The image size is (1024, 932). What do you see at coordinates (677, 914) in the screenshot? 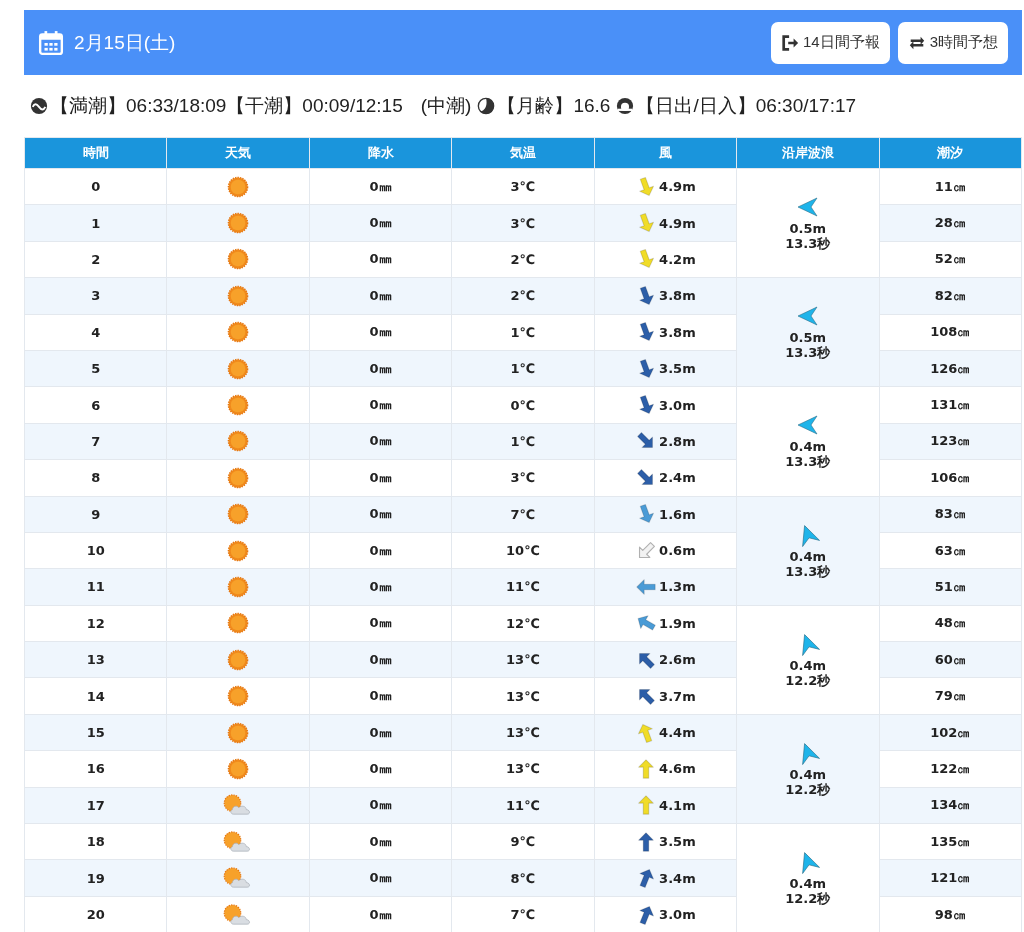
I see `wind-speed: 3.0m` at bounding box center [677, 914].